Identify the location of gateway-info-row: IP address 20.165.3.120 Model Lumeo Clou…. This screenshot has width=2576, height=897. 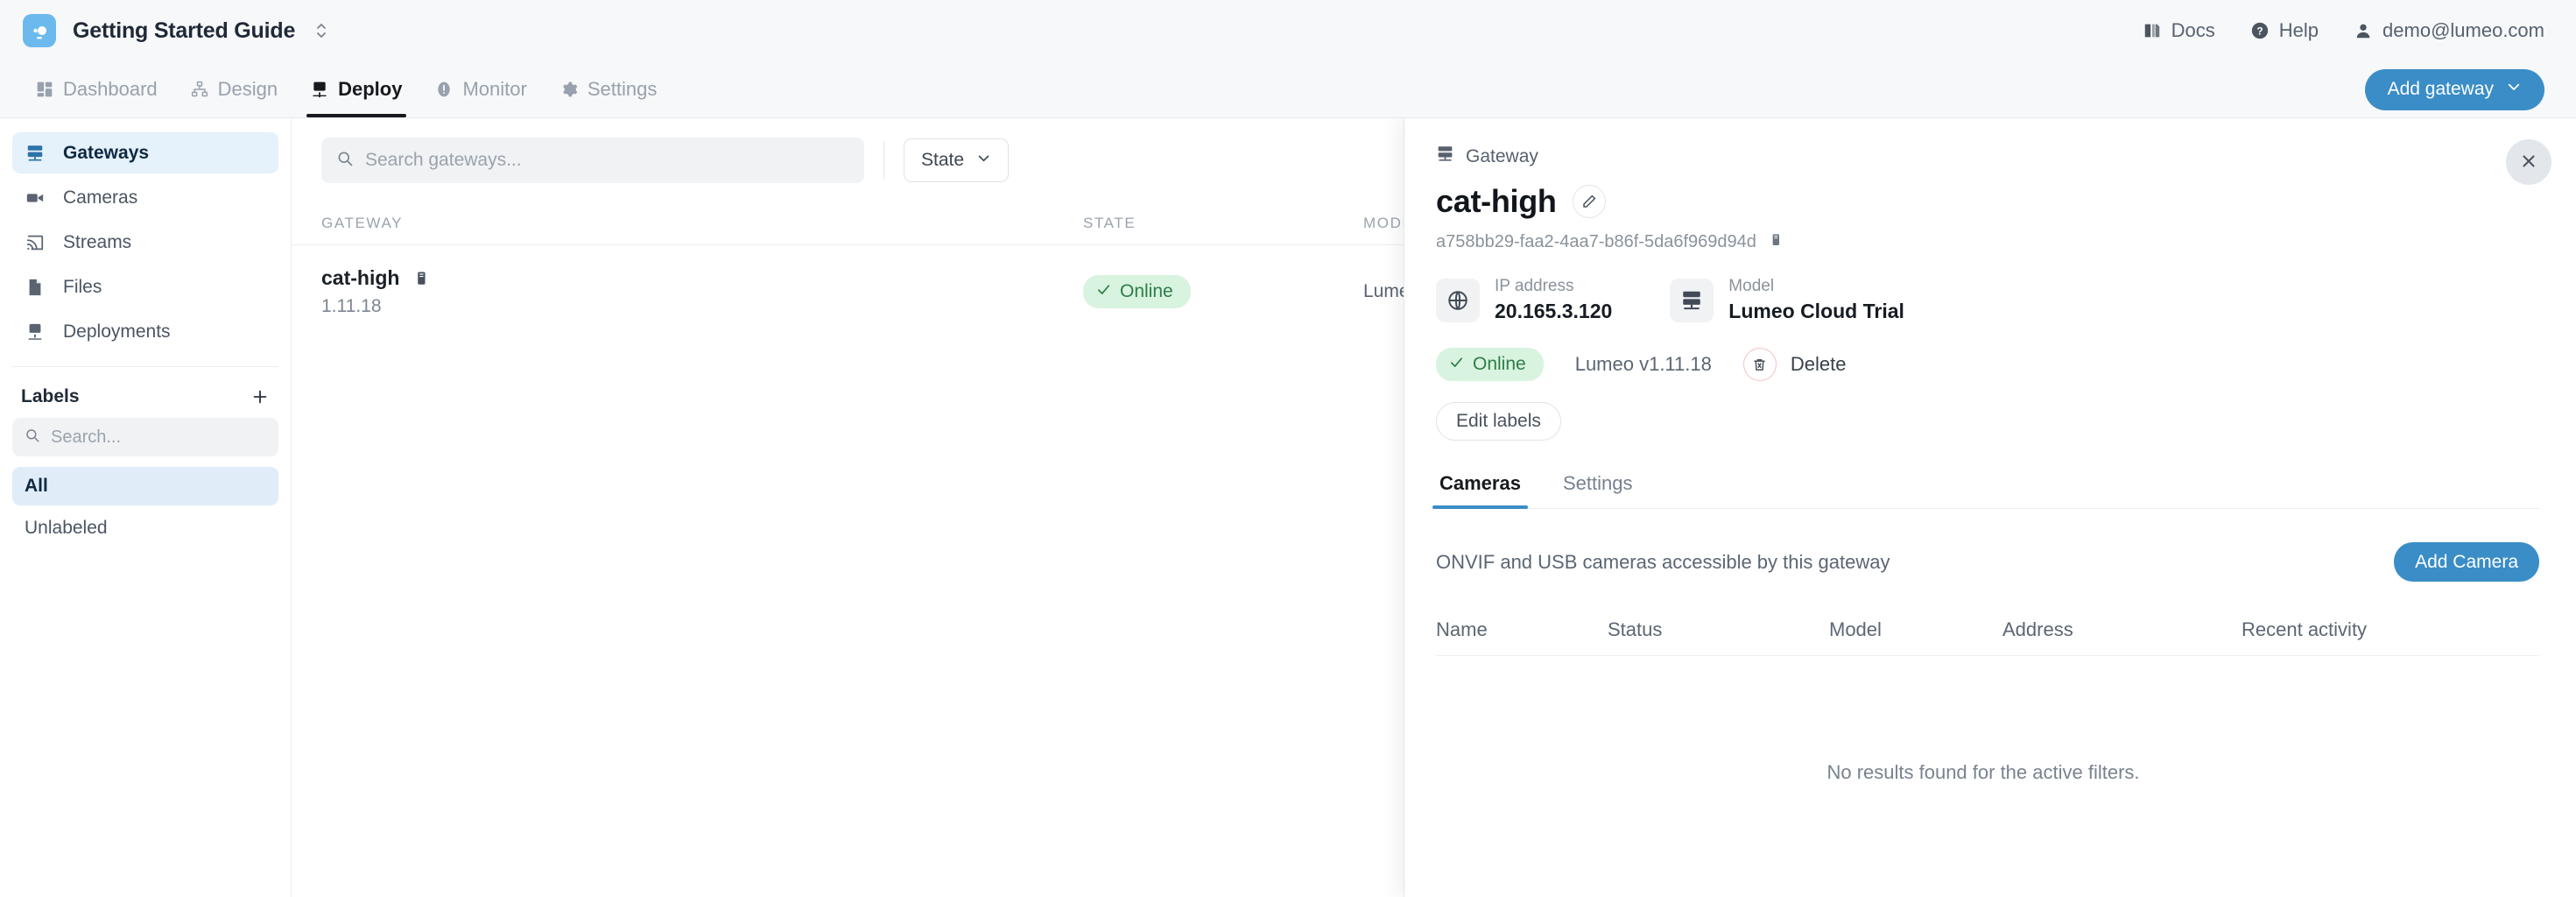
(1987, 300).